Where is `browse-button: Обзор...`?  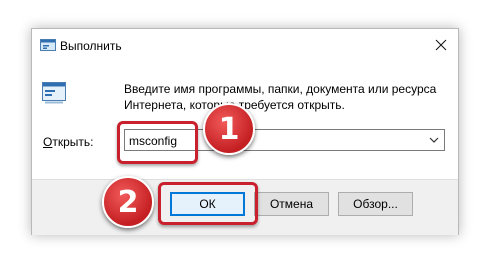 browse-button: Обзор... is located at coordinates (375, 204).